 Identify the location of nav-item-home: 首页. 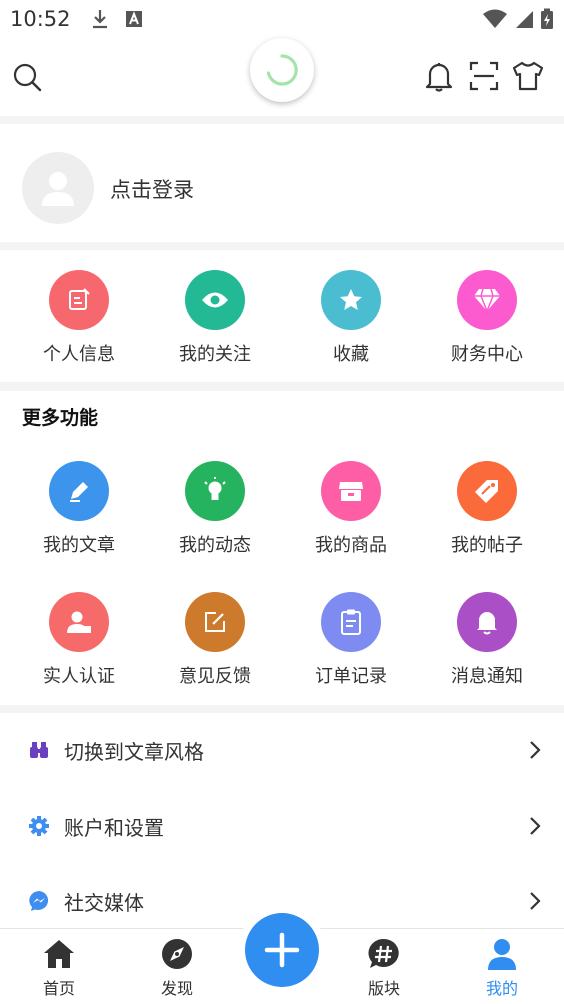
(59, 968).